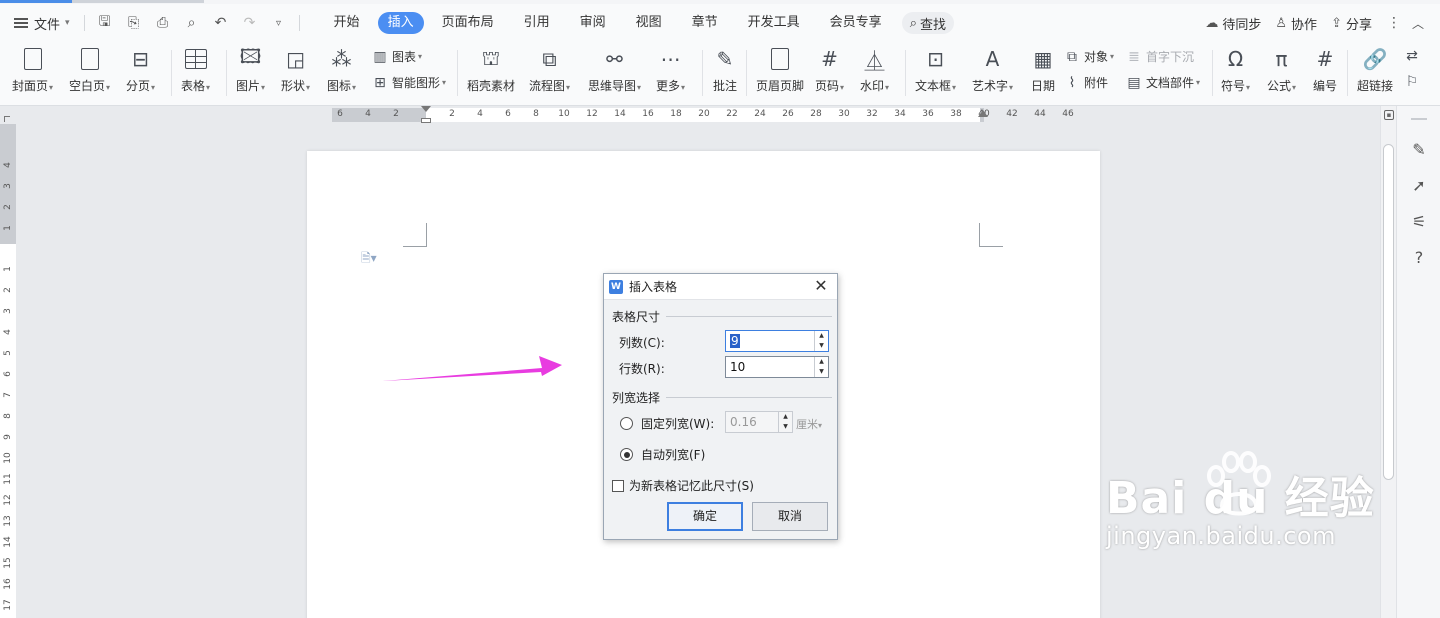 The width and height of the screenshot is (1440, 618). Describe the element at coordinates (279, 23) in the screenshot. I see `customize-toolbar-icon: ▿` at that location.